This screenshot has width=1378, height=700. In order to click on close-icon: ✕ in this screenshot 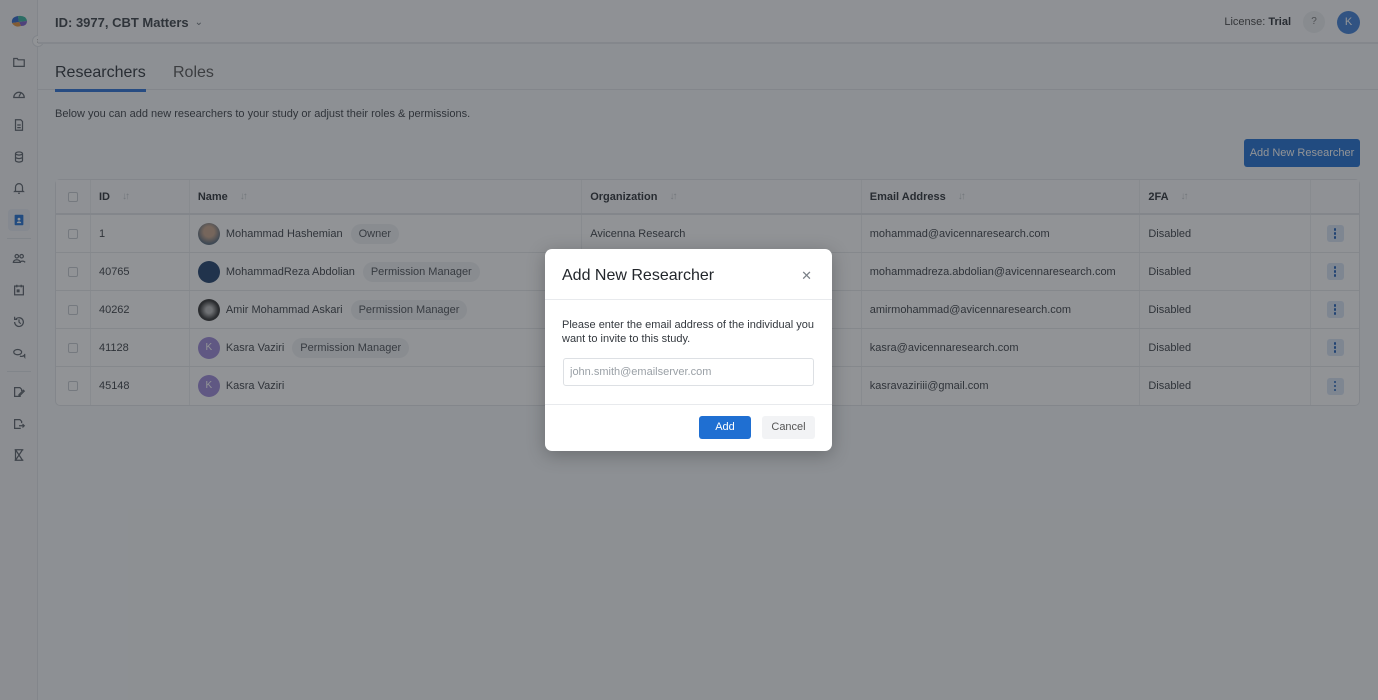, I will do `click(806, 275)`.